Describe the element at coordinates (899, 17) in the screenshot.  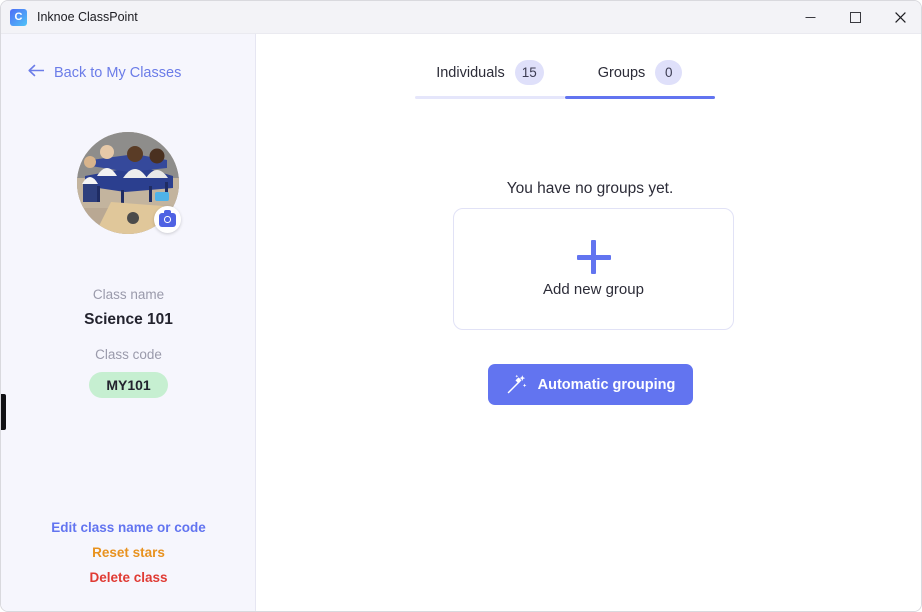
I see `close-icon` at that location.